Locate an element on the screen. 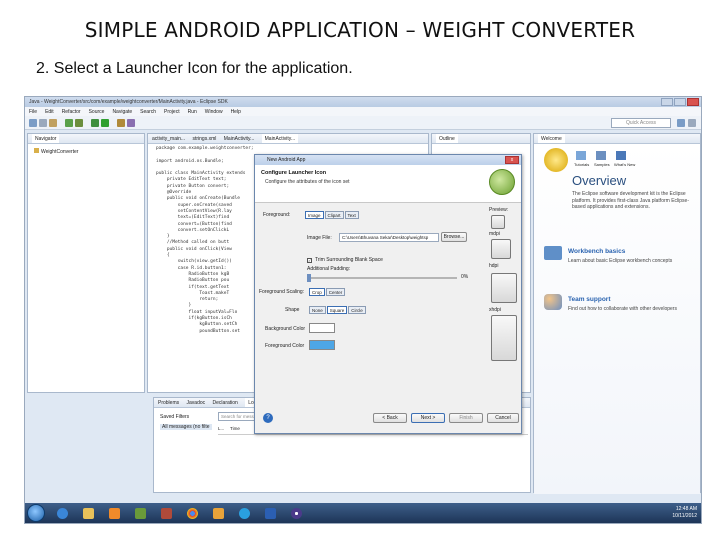  image-file-input: C:\Users\Bhuvana Sekar\Desktop\weightsp is located at coordinates (389, 237).